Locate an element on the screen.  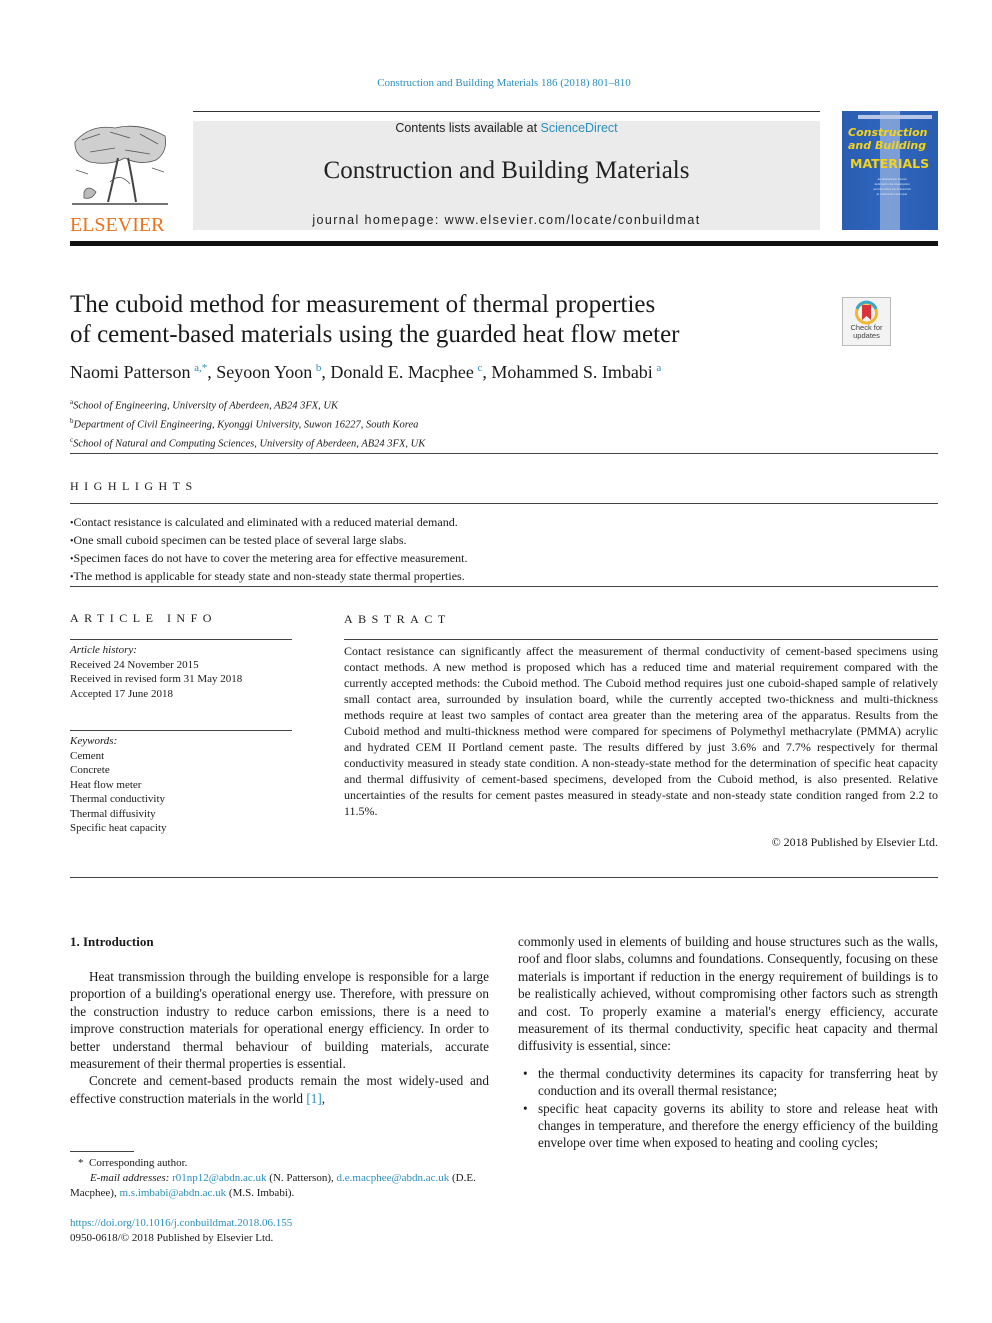
email-owner: (N. Patterson), is located at coordinates (301, 1178).